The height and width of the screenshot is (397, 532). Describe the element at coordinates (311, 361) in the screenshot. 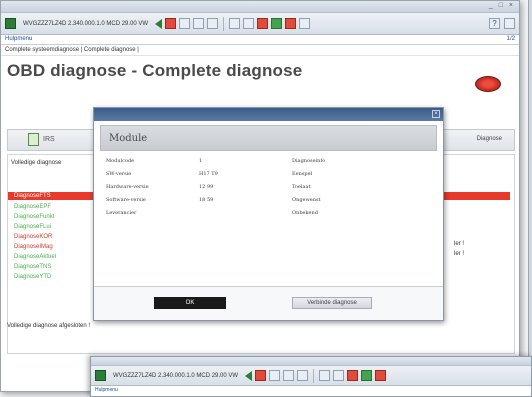

I see `background-window-title-strip` at that location.